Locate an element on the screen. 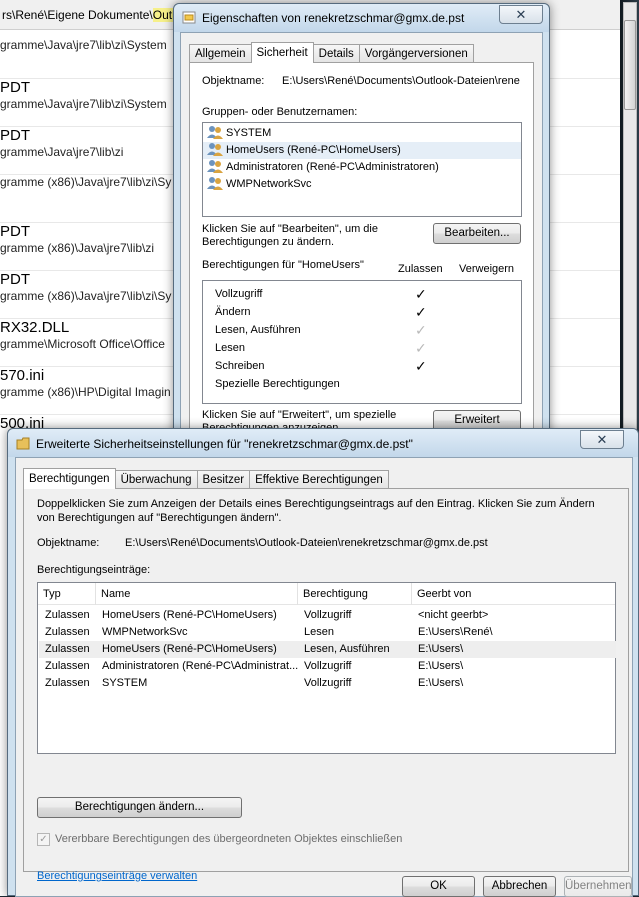  inherit-checkbox: ✓ is located at coordinates (43, 839).